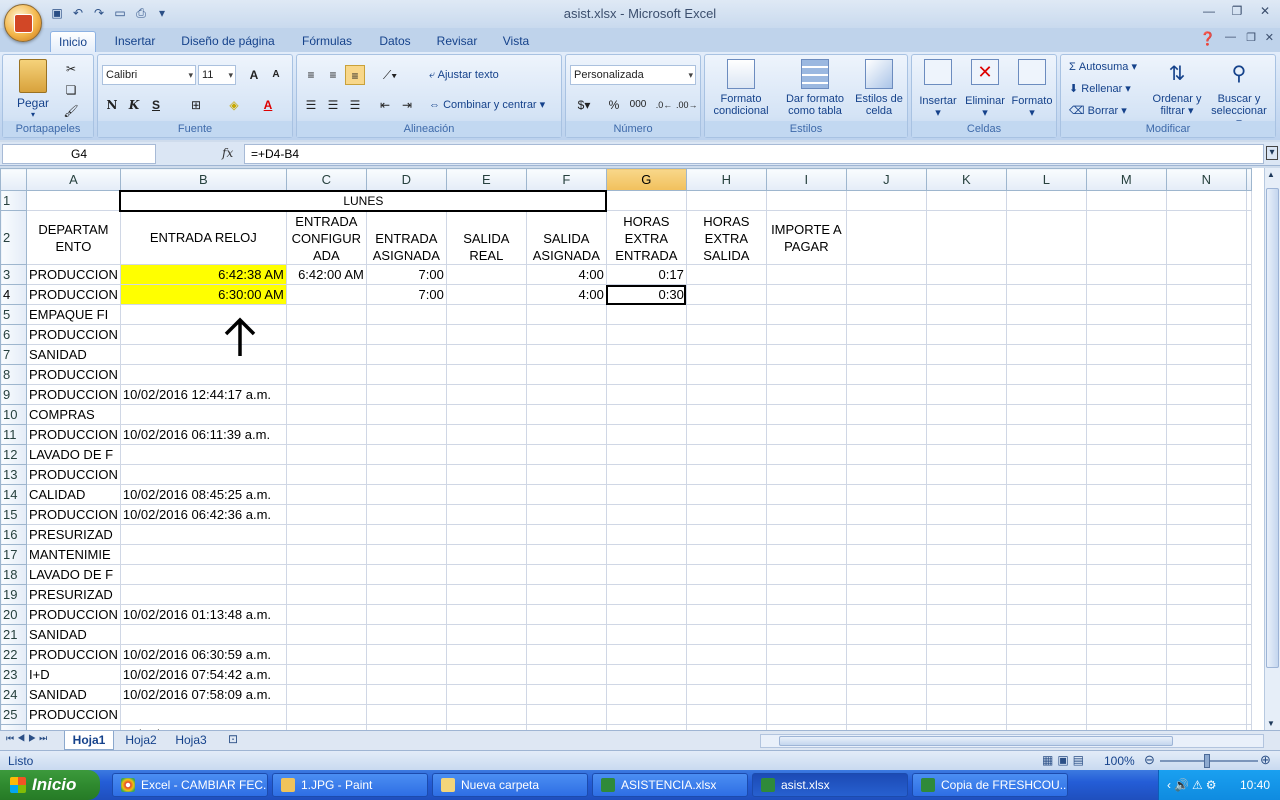 This screenshot has width=1280, height=800. Describe the element at coordinates (966, 434) in the screenshot. I see `cell-k11` at that location.